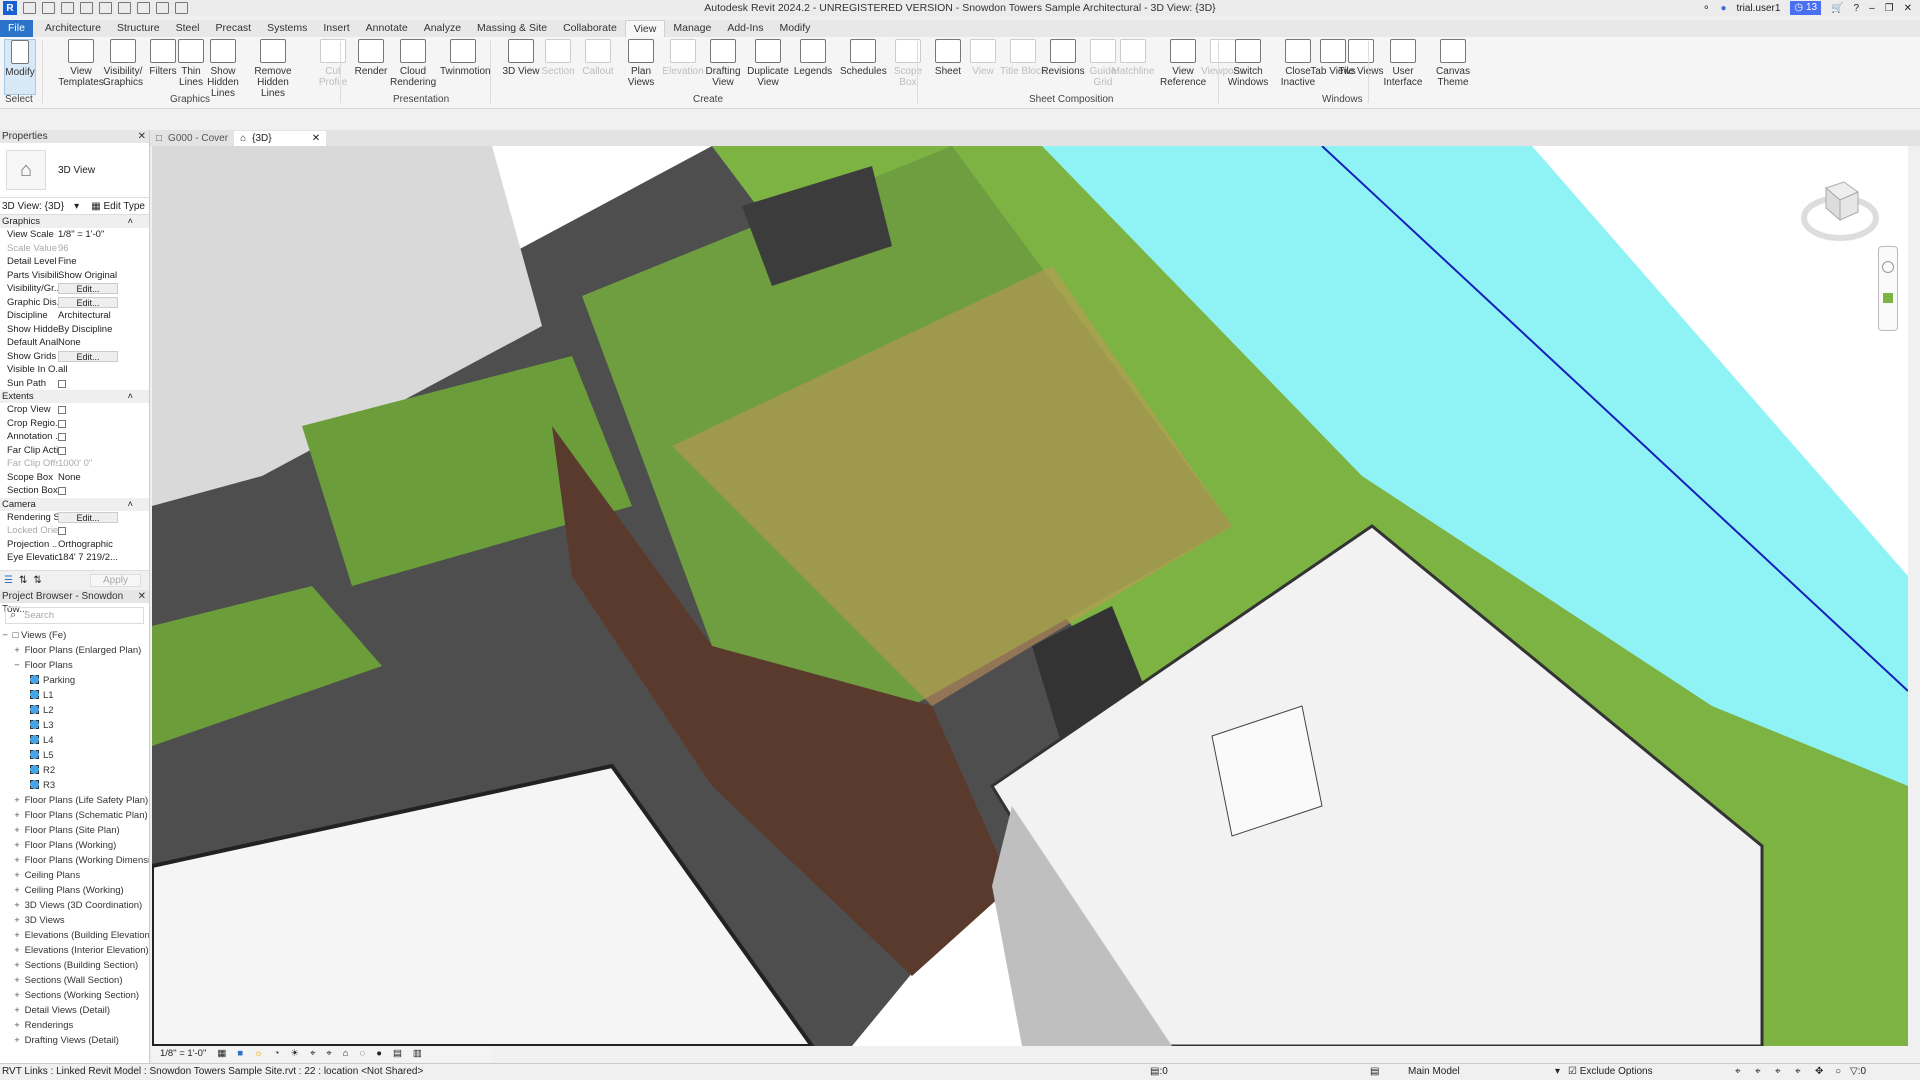 This screenshot has width=1920, height=1080. I want to click on open-icon, so click(29, 8).